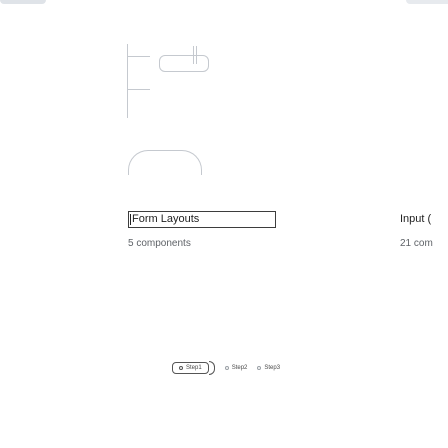 The height and width of the screenshot is (448, 448). What do you see at coordinates (194, 368) in the screenshot?
I see `step-label: Step1` at bounding box center [194, 368].